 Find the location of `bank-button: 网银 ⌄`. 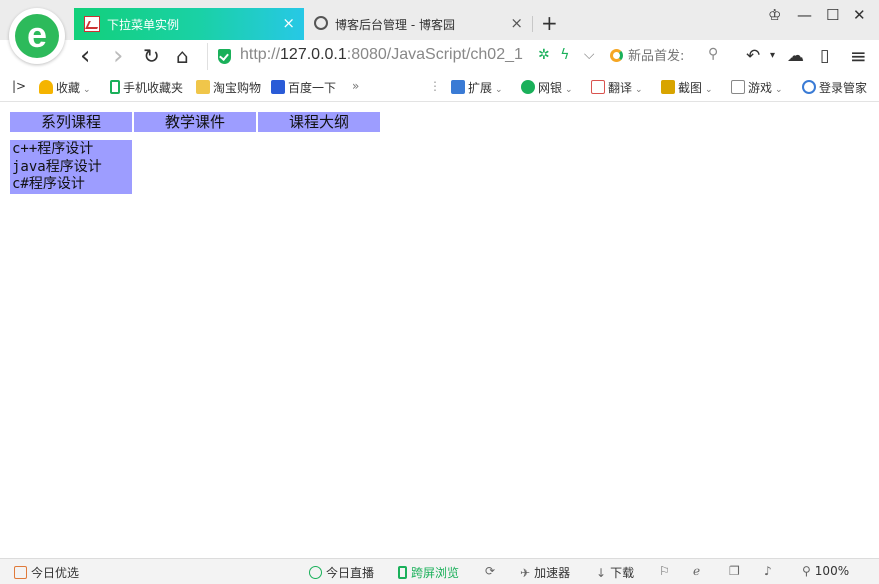

bank-button: 网银 ⌄ is located at coordinates (547, 87).